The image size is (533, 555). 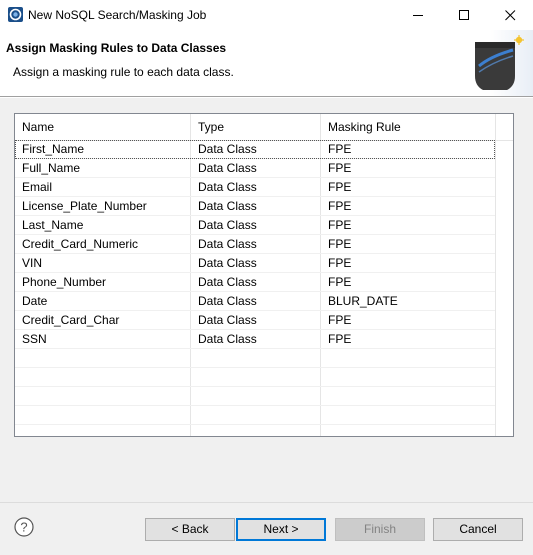 I want to click on cell-name: Email, so click(x=37, y=187).